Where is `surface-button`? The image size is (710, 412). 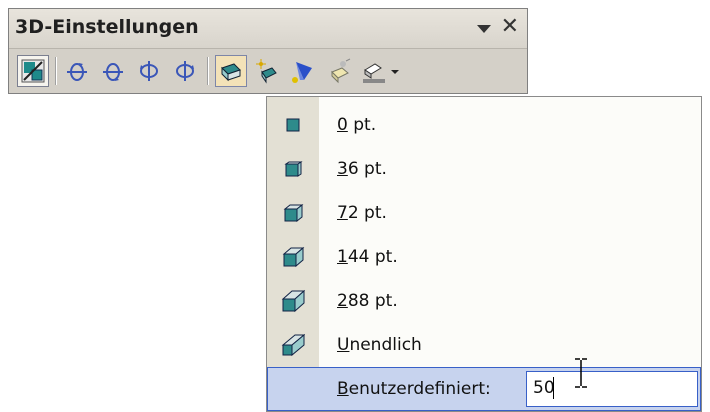
surface-button is located at coordinates (339, 71).